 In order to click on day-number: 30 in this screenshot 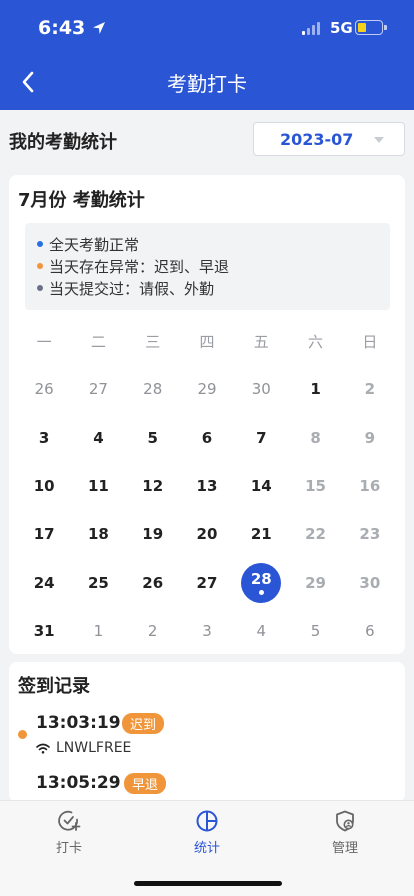, I will do `click(370, 582)`.